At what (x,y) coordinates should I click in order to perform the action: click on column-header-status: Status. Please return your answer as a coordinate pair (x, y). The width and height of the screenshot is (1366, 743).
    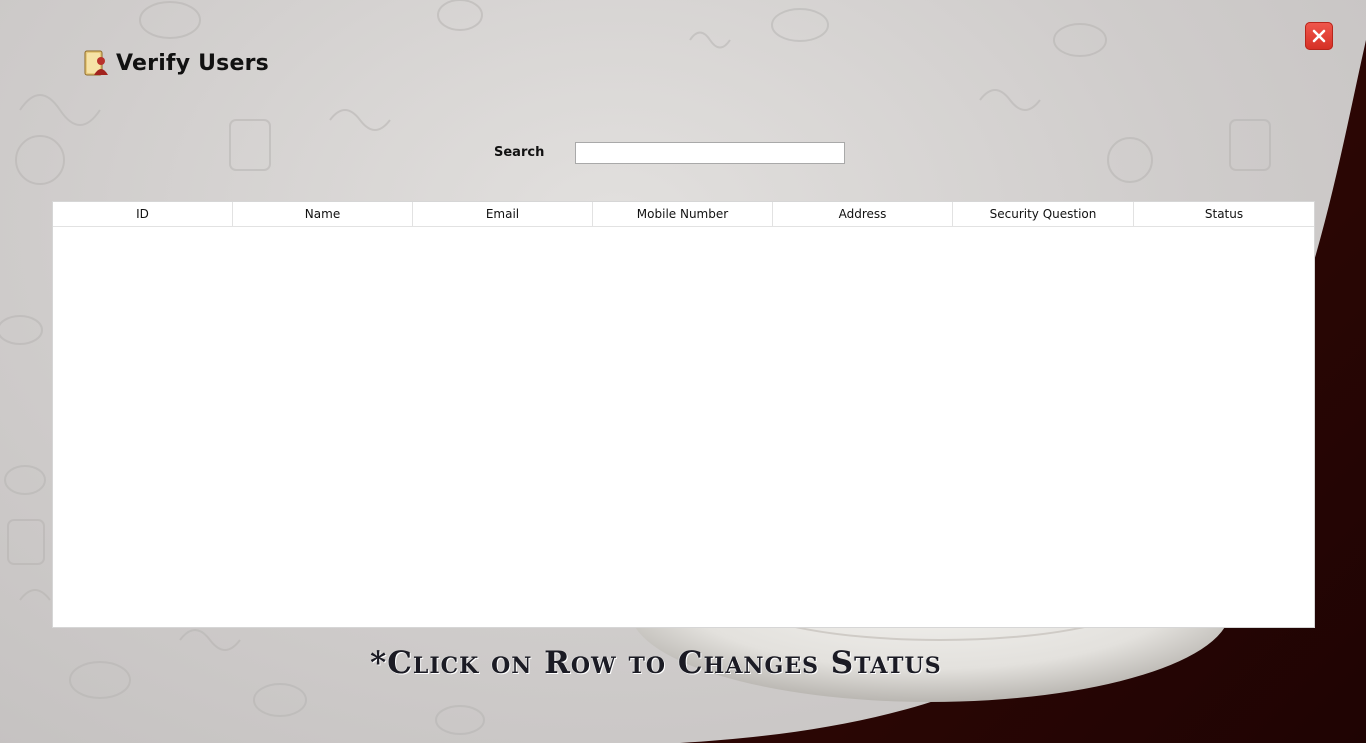
    Looking at the image, I should click on (1224, 214).